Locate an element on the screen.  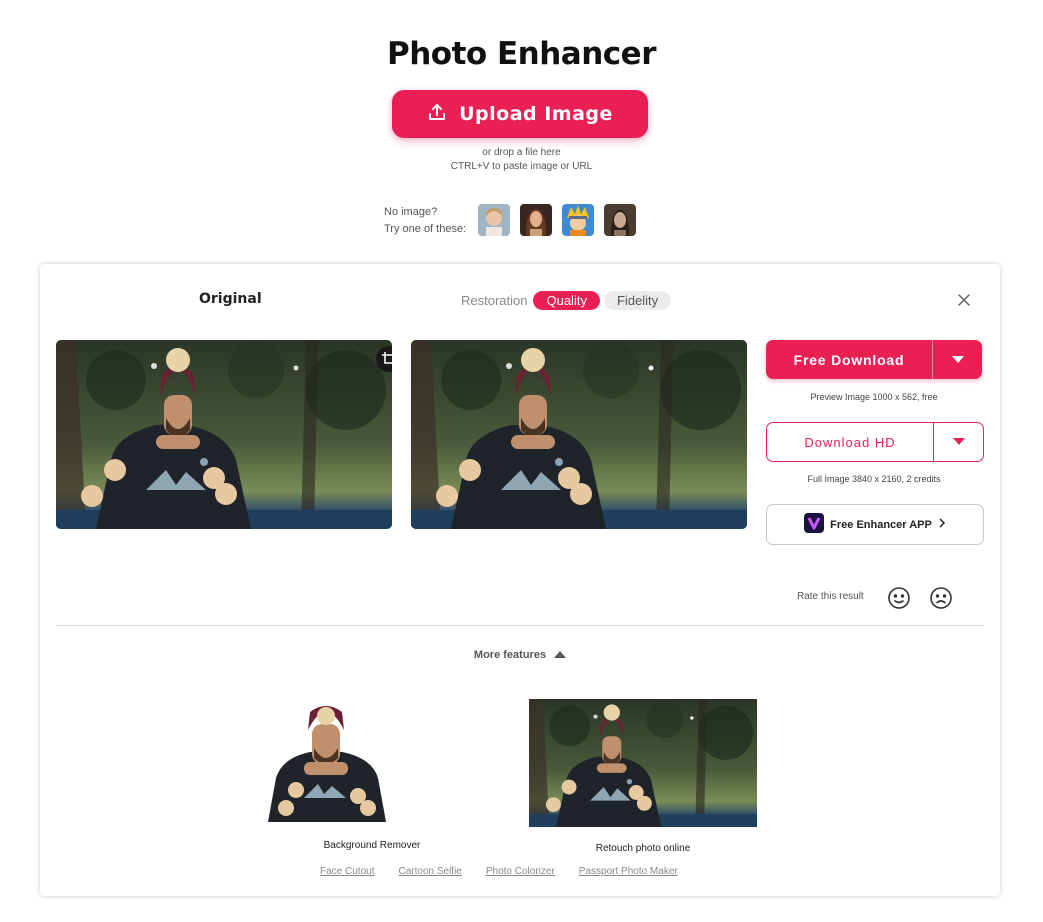
sad-face-icon is located at coordinates (941, 598).